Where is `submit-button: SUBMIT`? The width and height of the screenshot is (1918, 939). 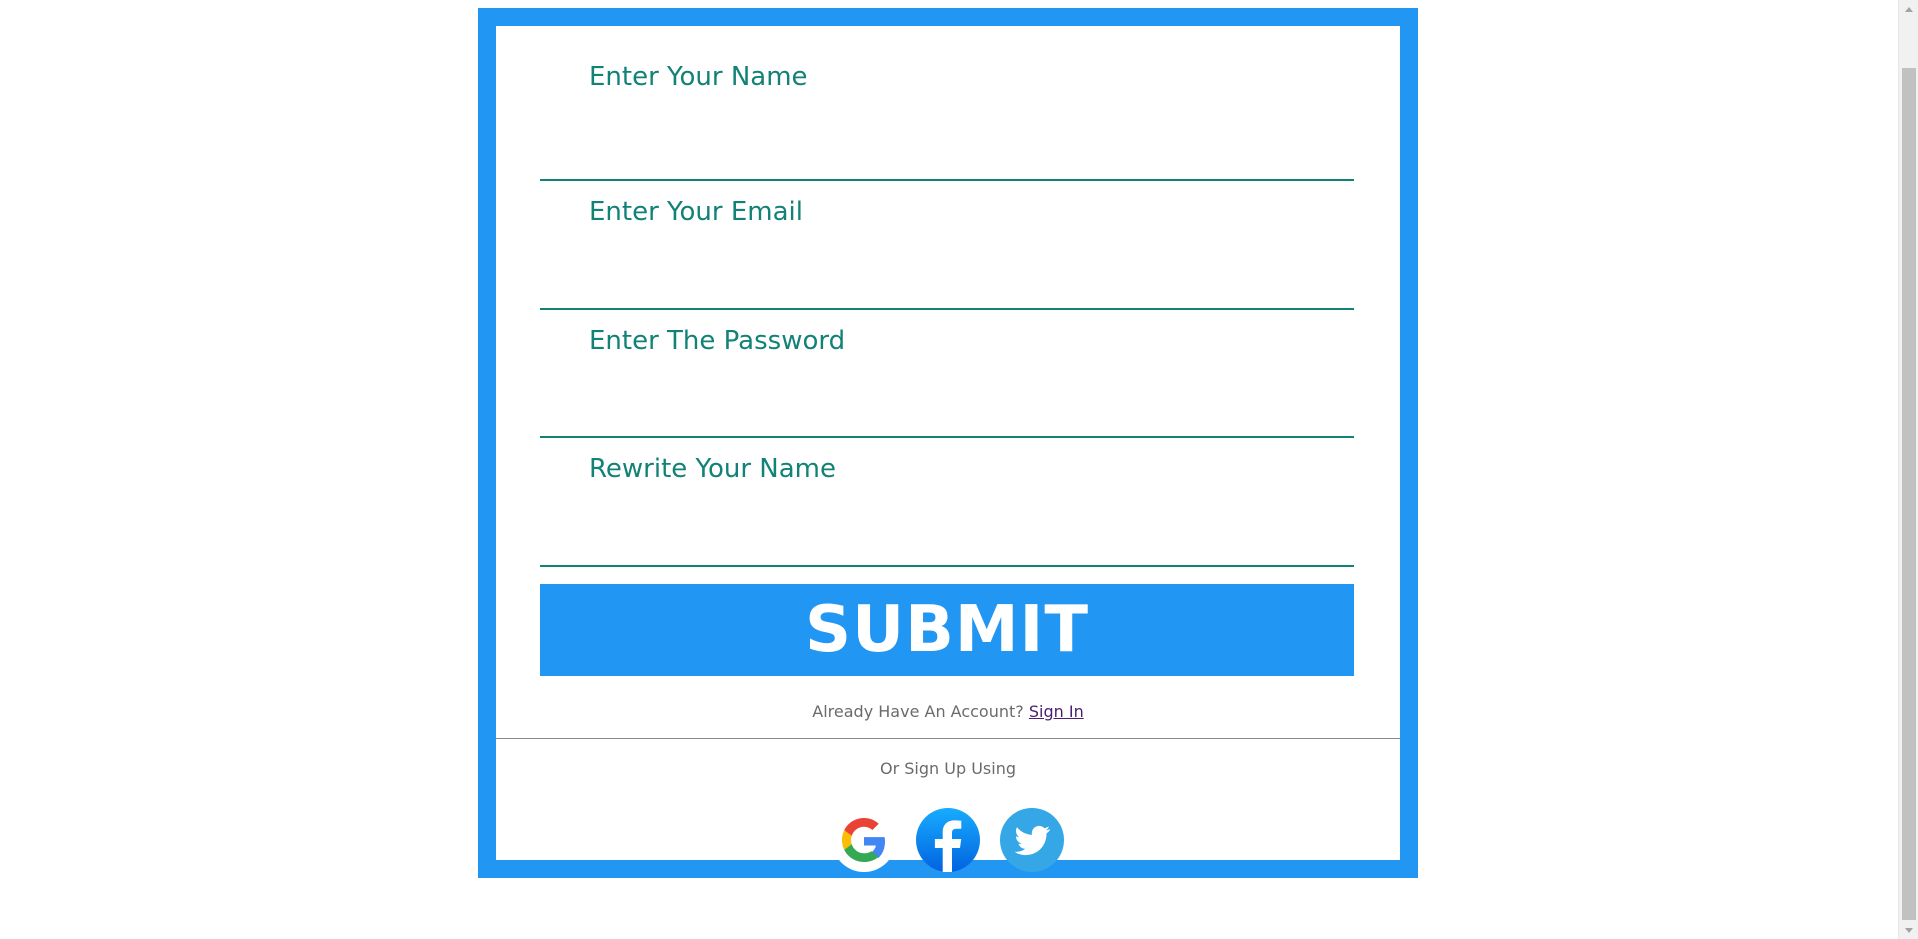
submit-button: SUBMIT is located at coordinates (947, 630).